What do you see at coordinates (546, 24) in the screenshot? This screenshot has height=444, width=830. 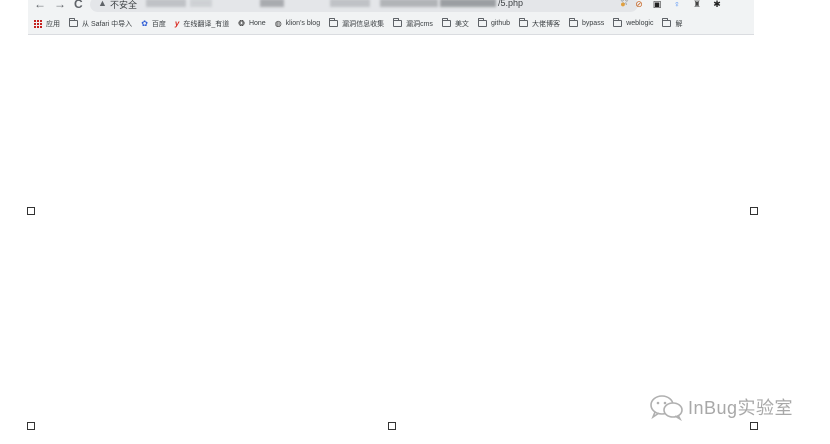 I see `bookmark-label: 大佬博客` at bounding box center [546, 24].